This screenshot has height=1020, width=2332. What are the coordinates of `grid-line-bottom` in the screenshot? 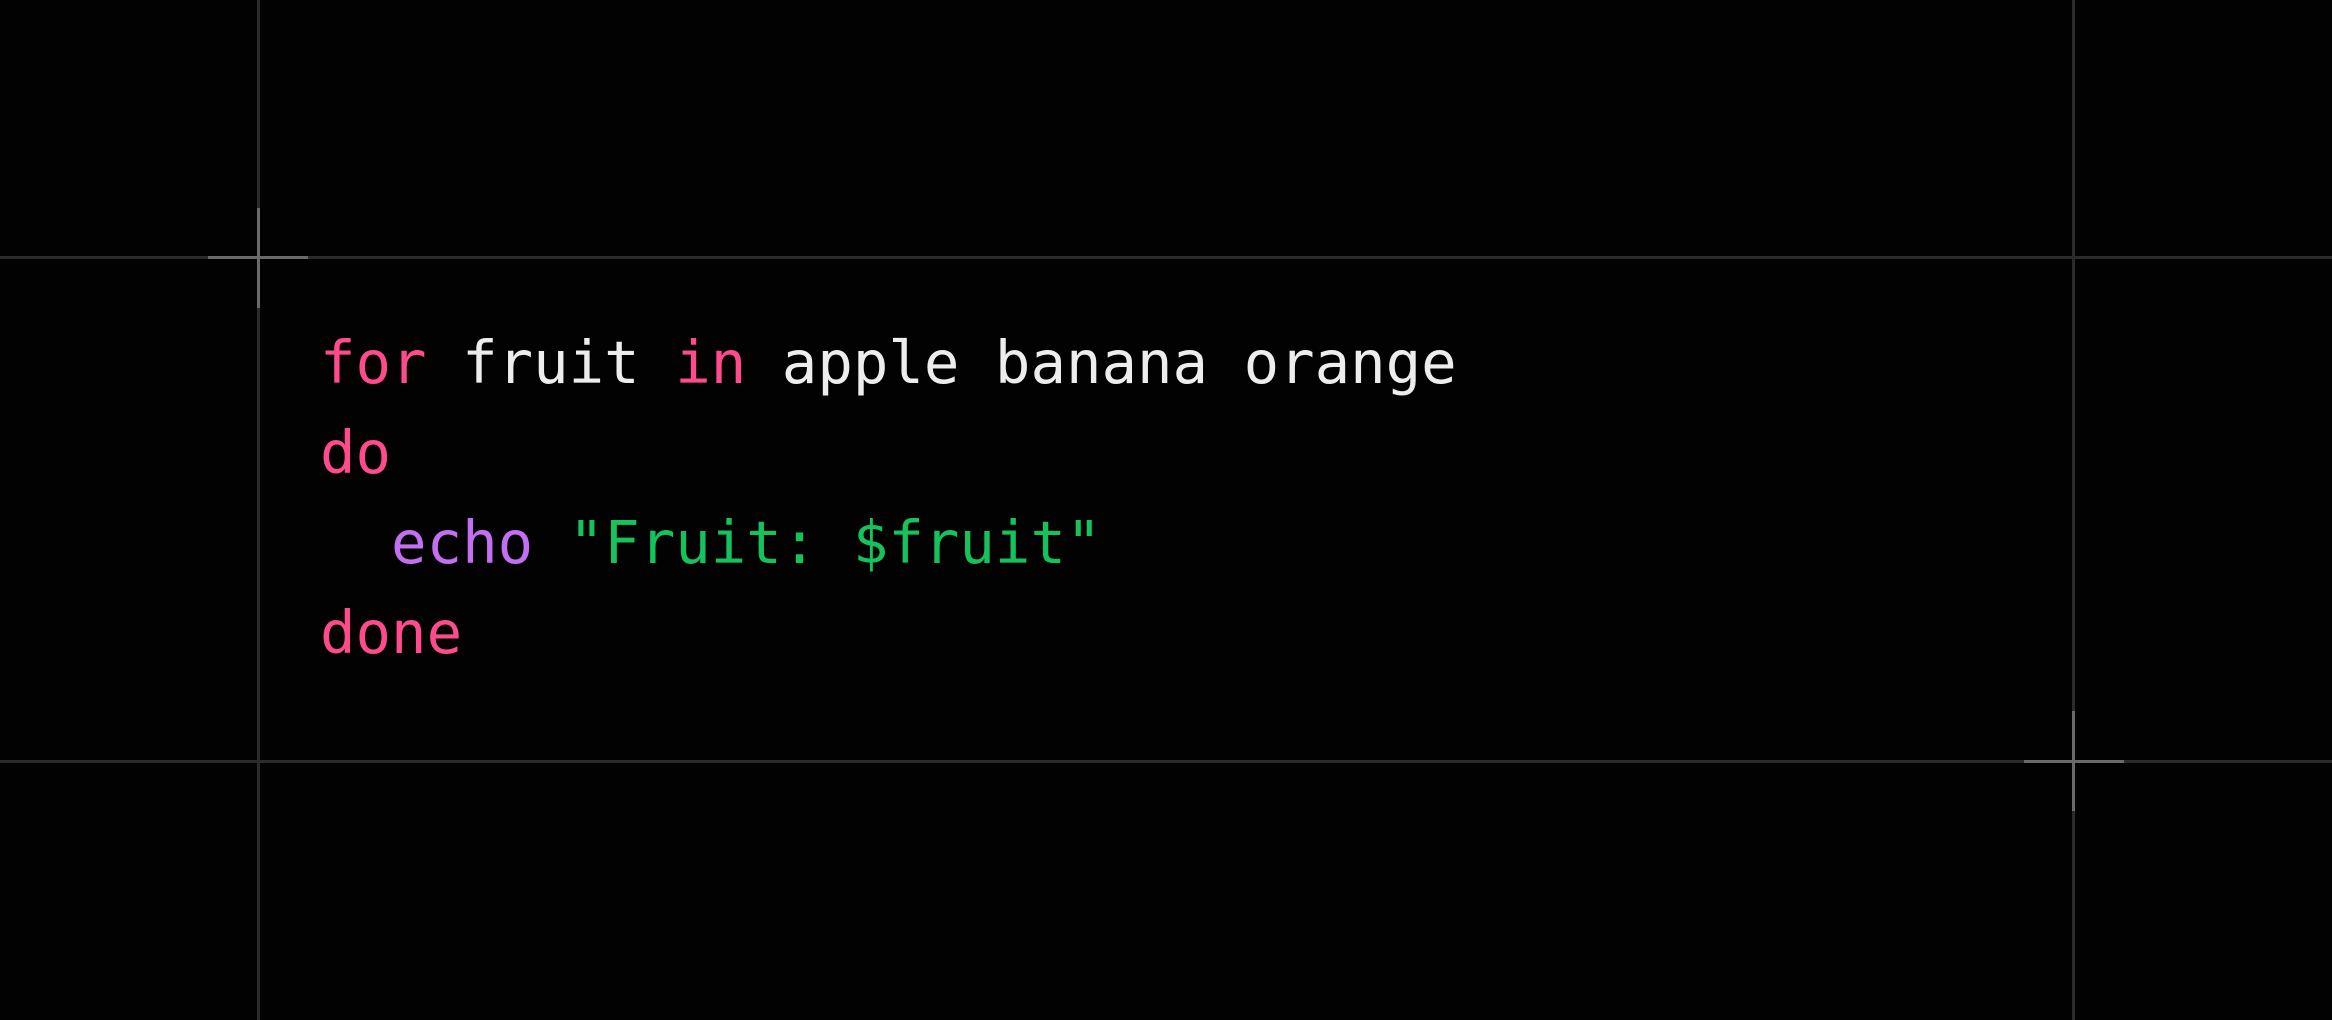 It's located at (1166, 761).